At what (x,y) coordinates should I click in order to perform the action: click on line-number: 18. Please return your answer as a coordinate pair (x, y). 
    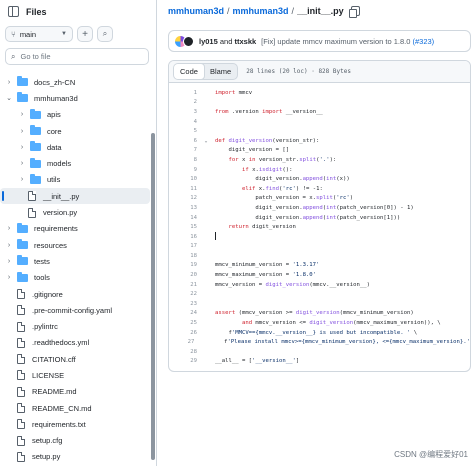
    Looking at the image, I should click on (183, 256).